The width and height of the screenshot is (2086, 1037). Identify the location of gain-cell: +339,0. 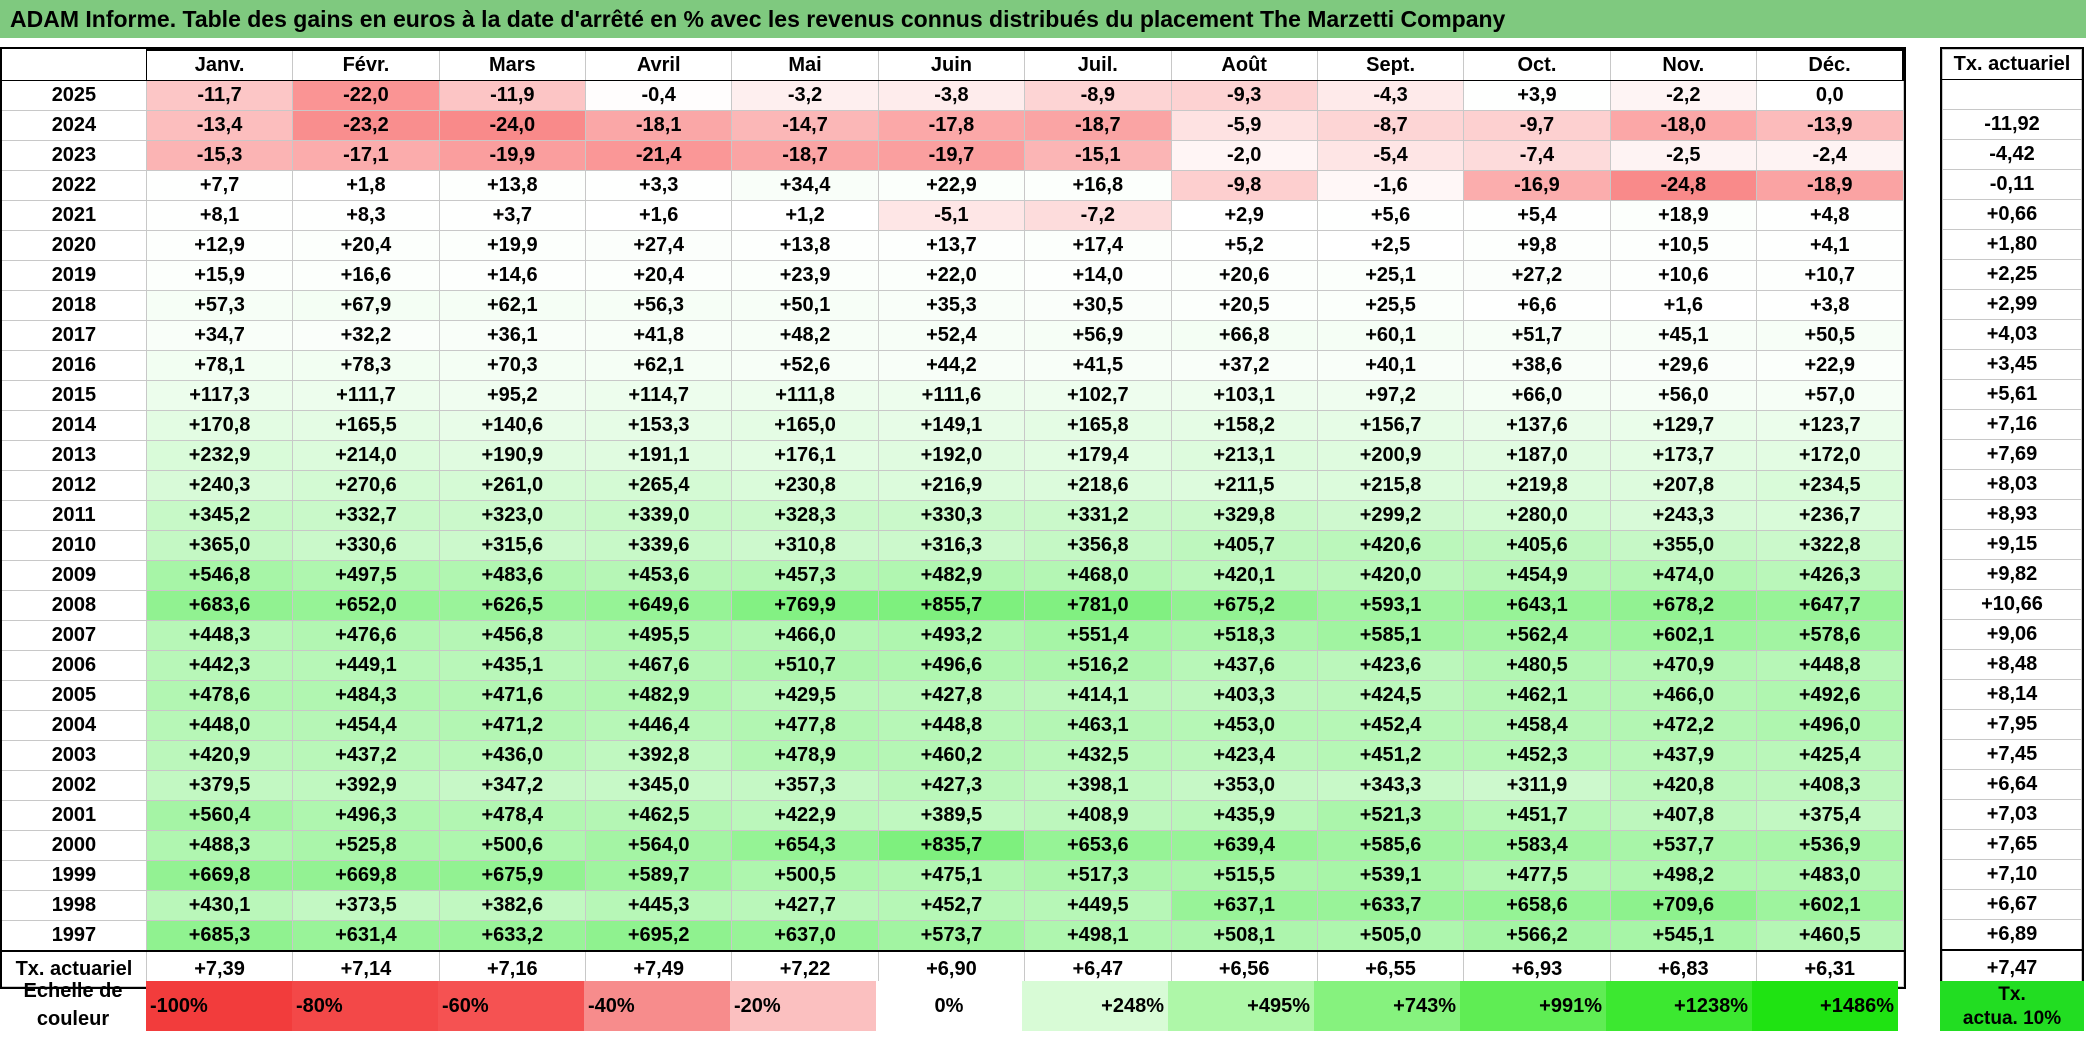
(658, 515).